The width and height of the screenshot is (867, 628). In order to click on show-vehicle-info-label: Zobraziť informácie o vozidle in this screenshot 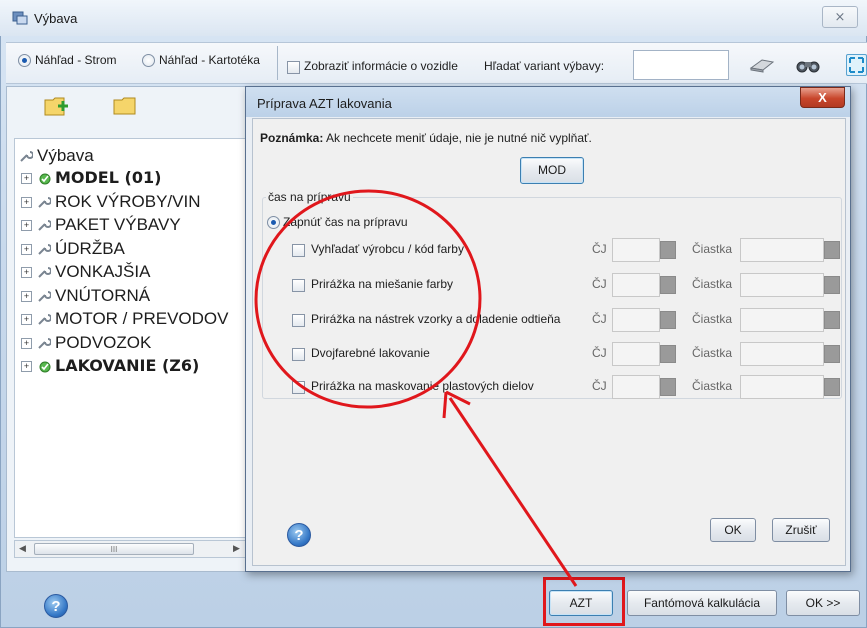, I will do `click(381, 66)`.